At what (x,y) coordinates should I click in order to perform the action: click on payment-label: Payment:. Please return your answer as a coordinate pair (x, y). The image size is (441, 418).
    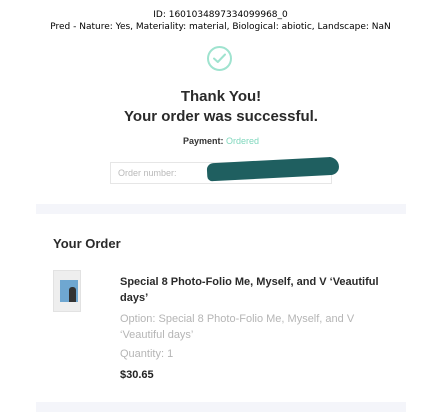
    Looking at the image, I should click on (203, 141).